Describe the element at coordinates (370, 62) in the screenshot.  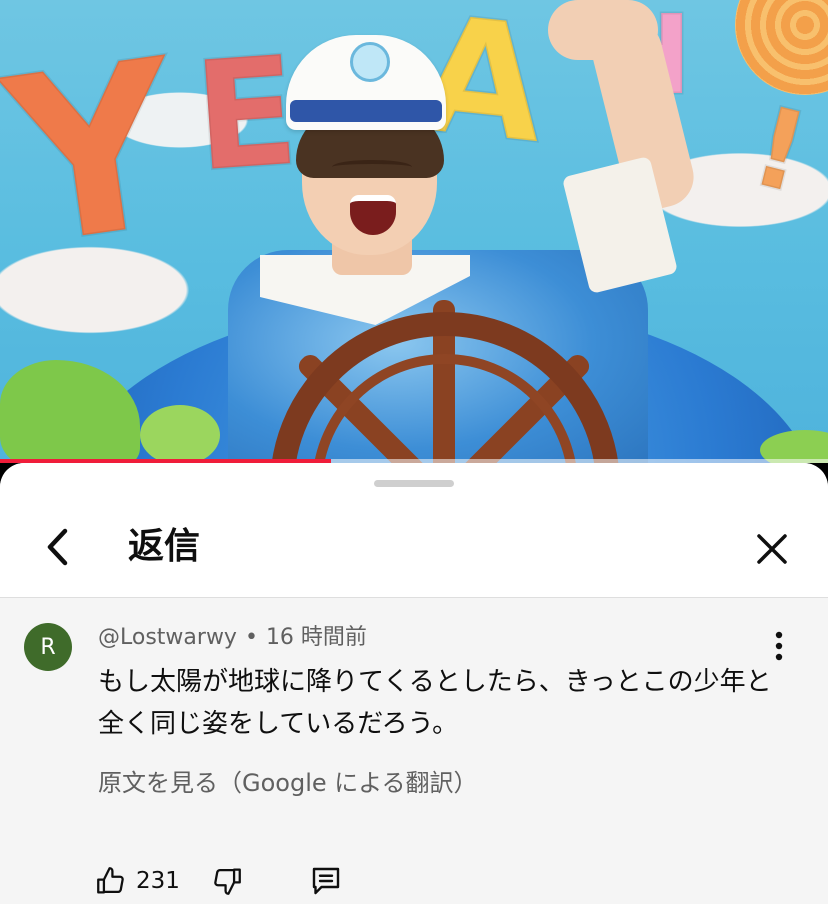
I see `hat-badge` at that location.